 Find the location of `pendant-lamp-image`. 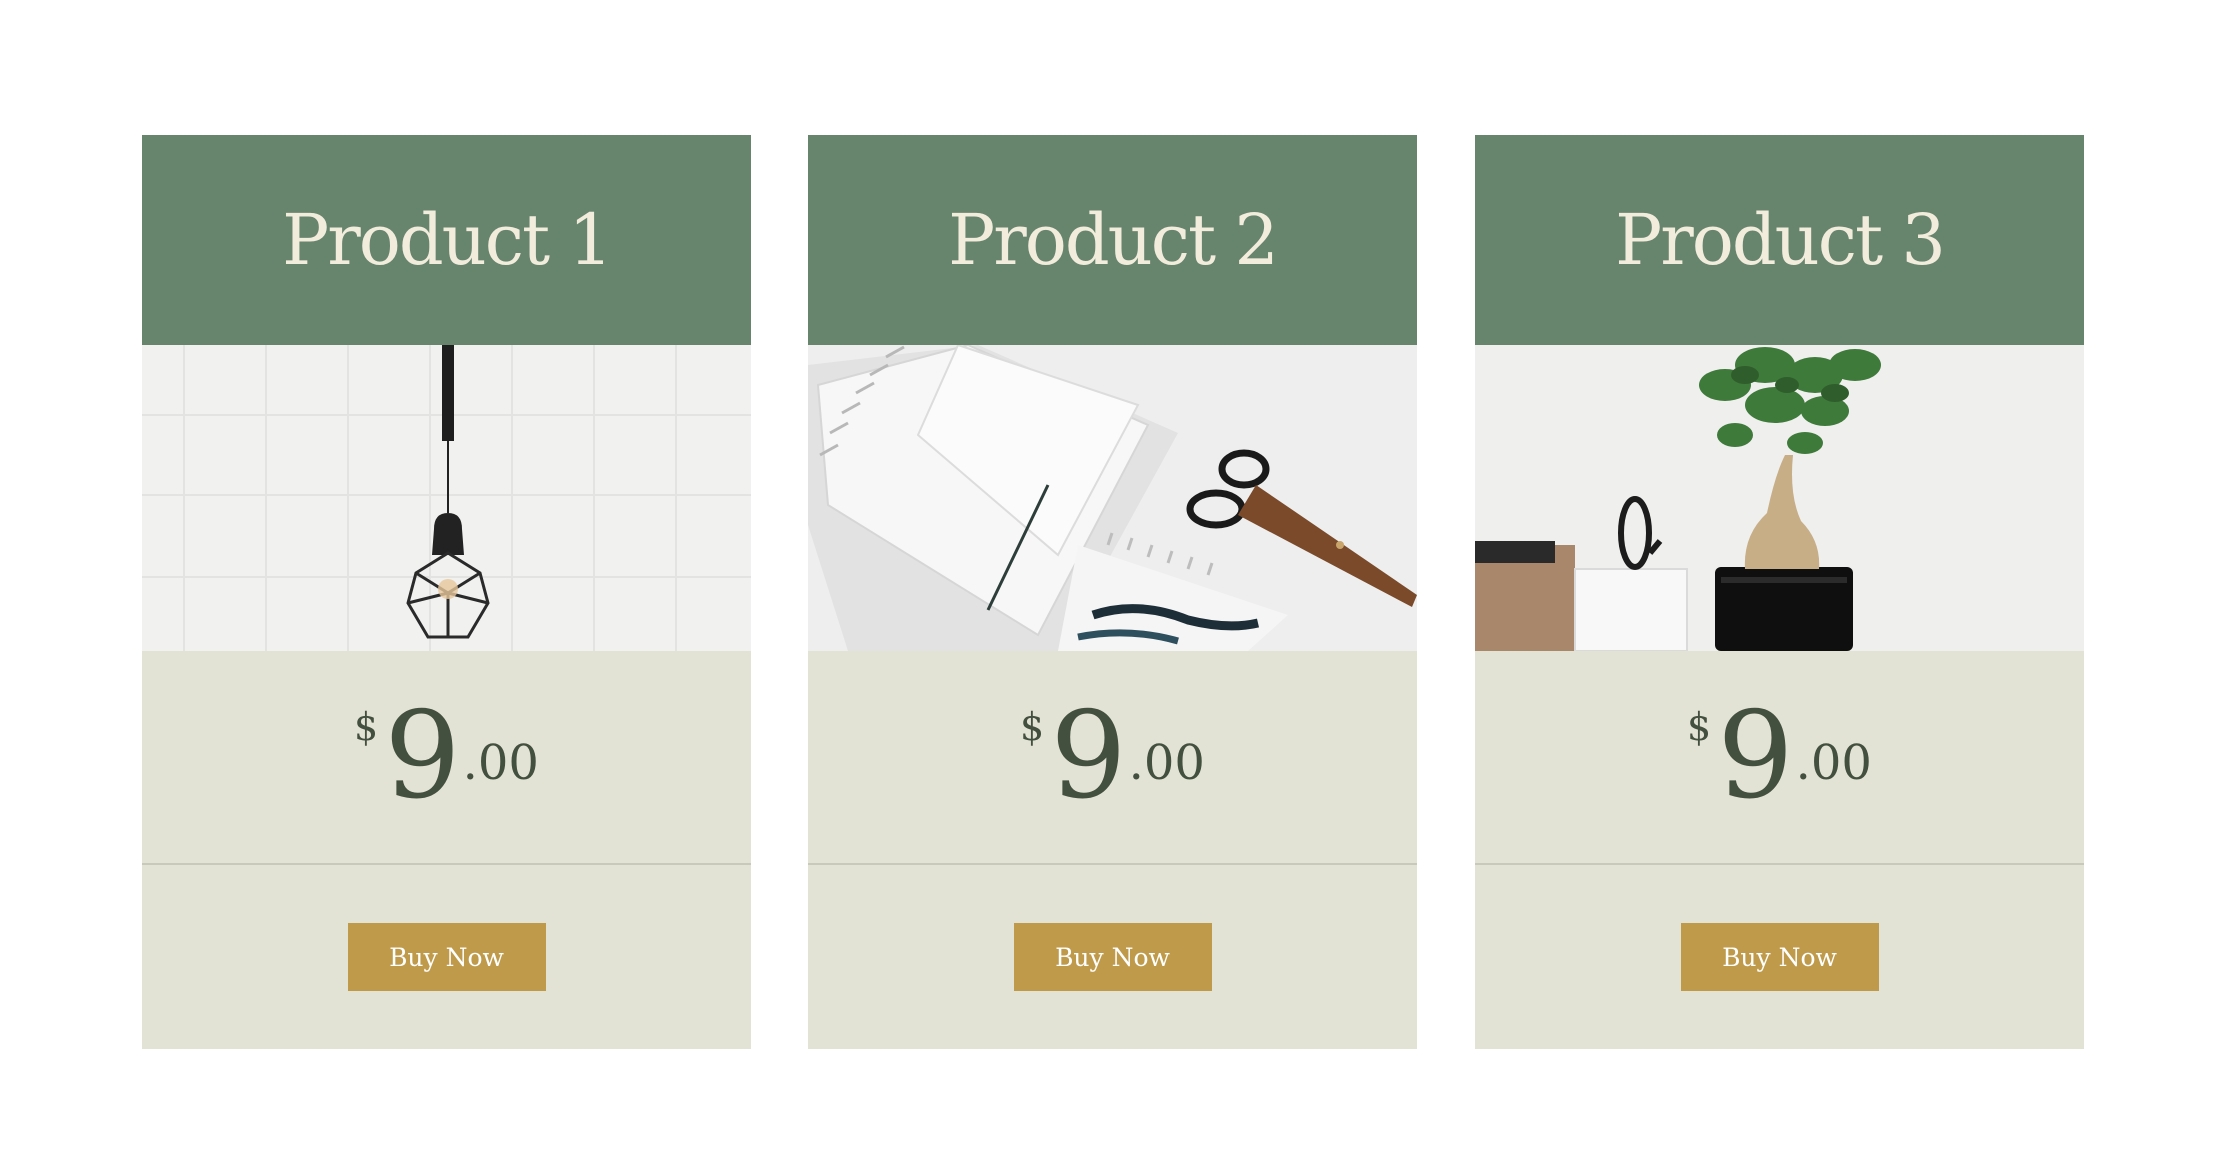

pendant-lamp-image is located at coordinates (446, 498).